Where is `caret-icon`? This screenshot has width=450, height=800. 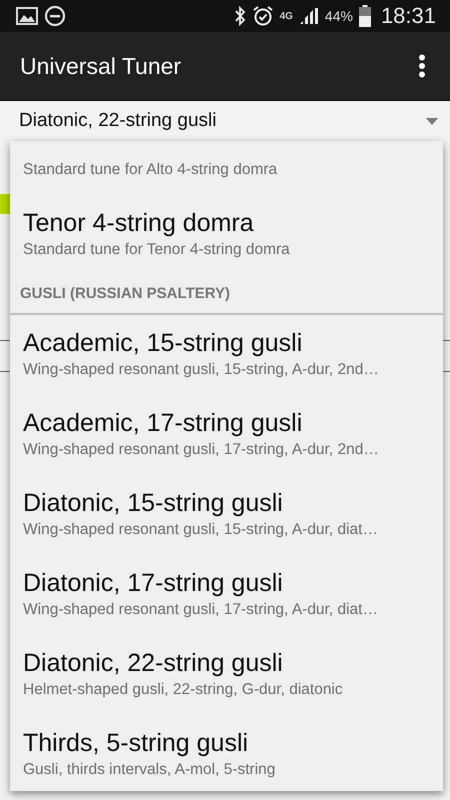 caret-icon is located at coordinates (432, 121).